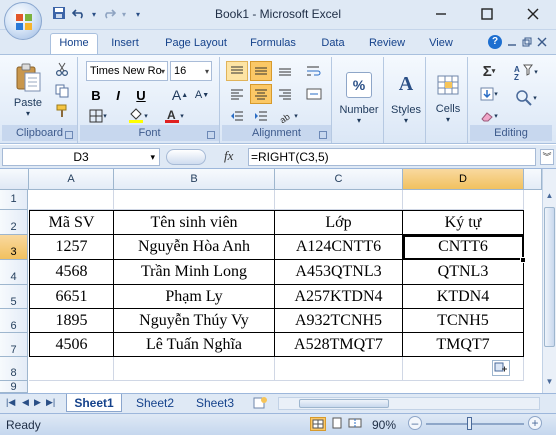 This screenshot has width=556, height=435. I want to click on cell-c7: A528TMQT7, so click(339, 345).